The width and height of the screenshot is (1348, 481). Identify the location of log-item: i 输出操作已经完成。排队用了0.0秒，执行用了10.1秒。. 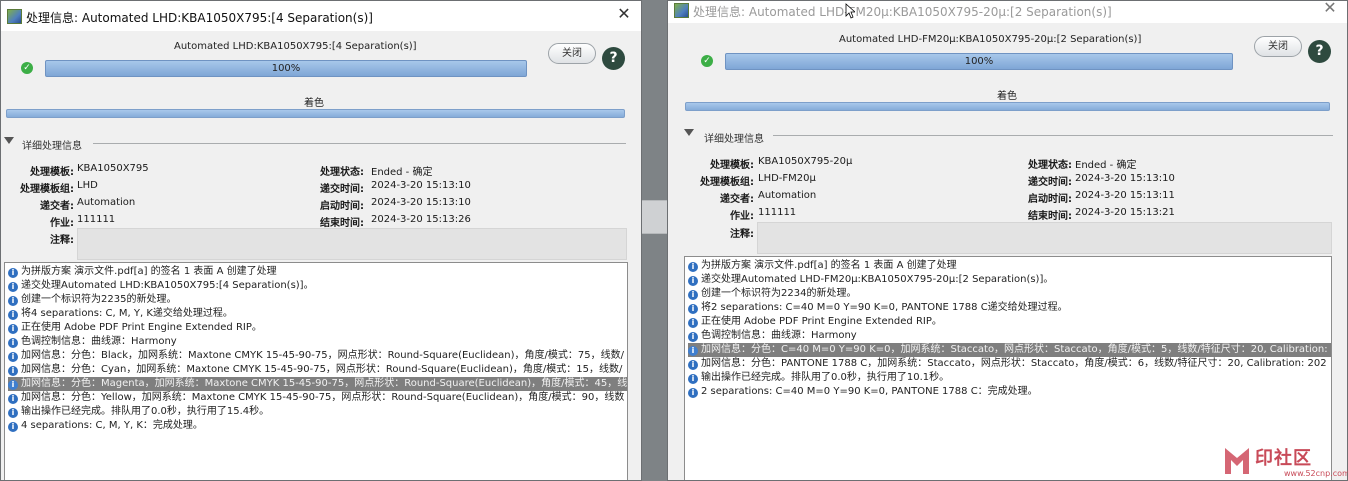
(818, 378).